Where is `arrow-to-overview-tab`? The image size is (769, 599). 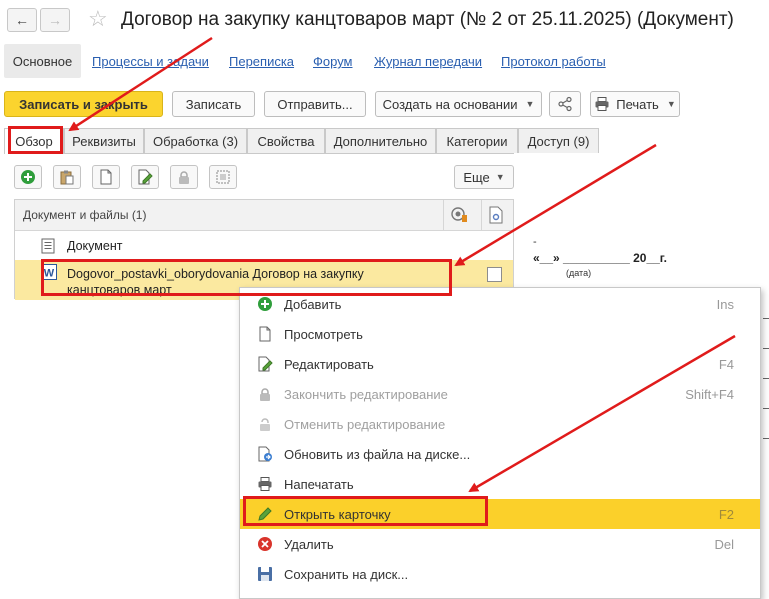
arrow-to-overview-tab is located at coordinates (140, 84).